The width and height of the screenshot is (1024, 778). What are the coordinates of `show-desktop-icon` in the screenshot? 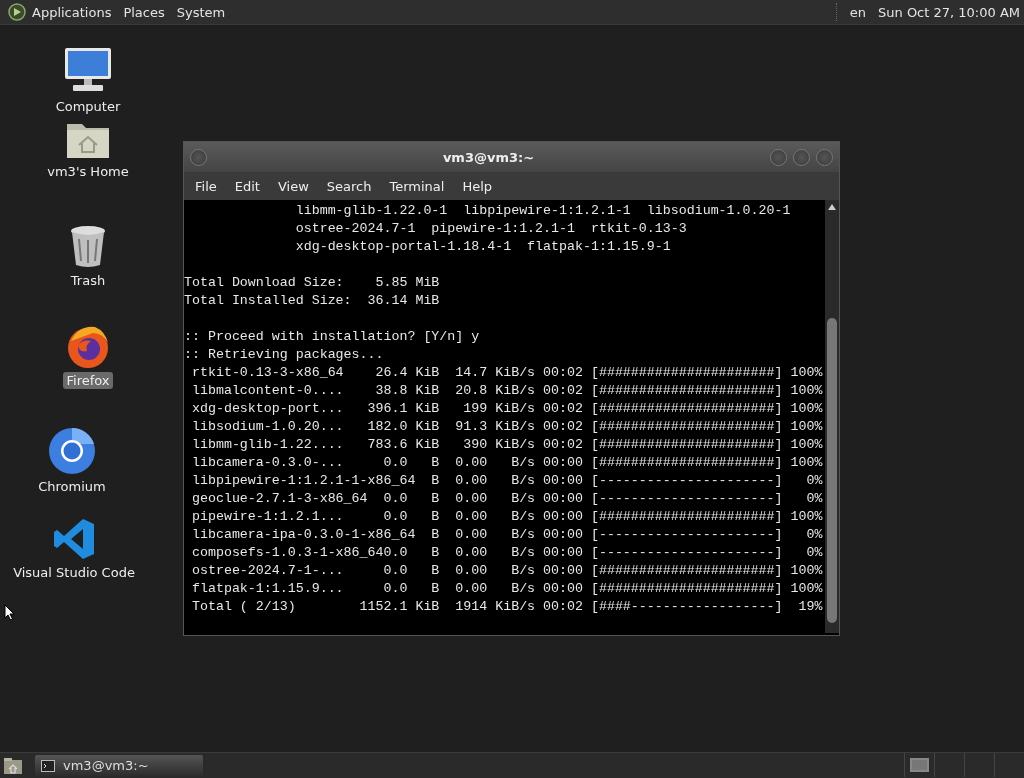 It's located at (13, 765).